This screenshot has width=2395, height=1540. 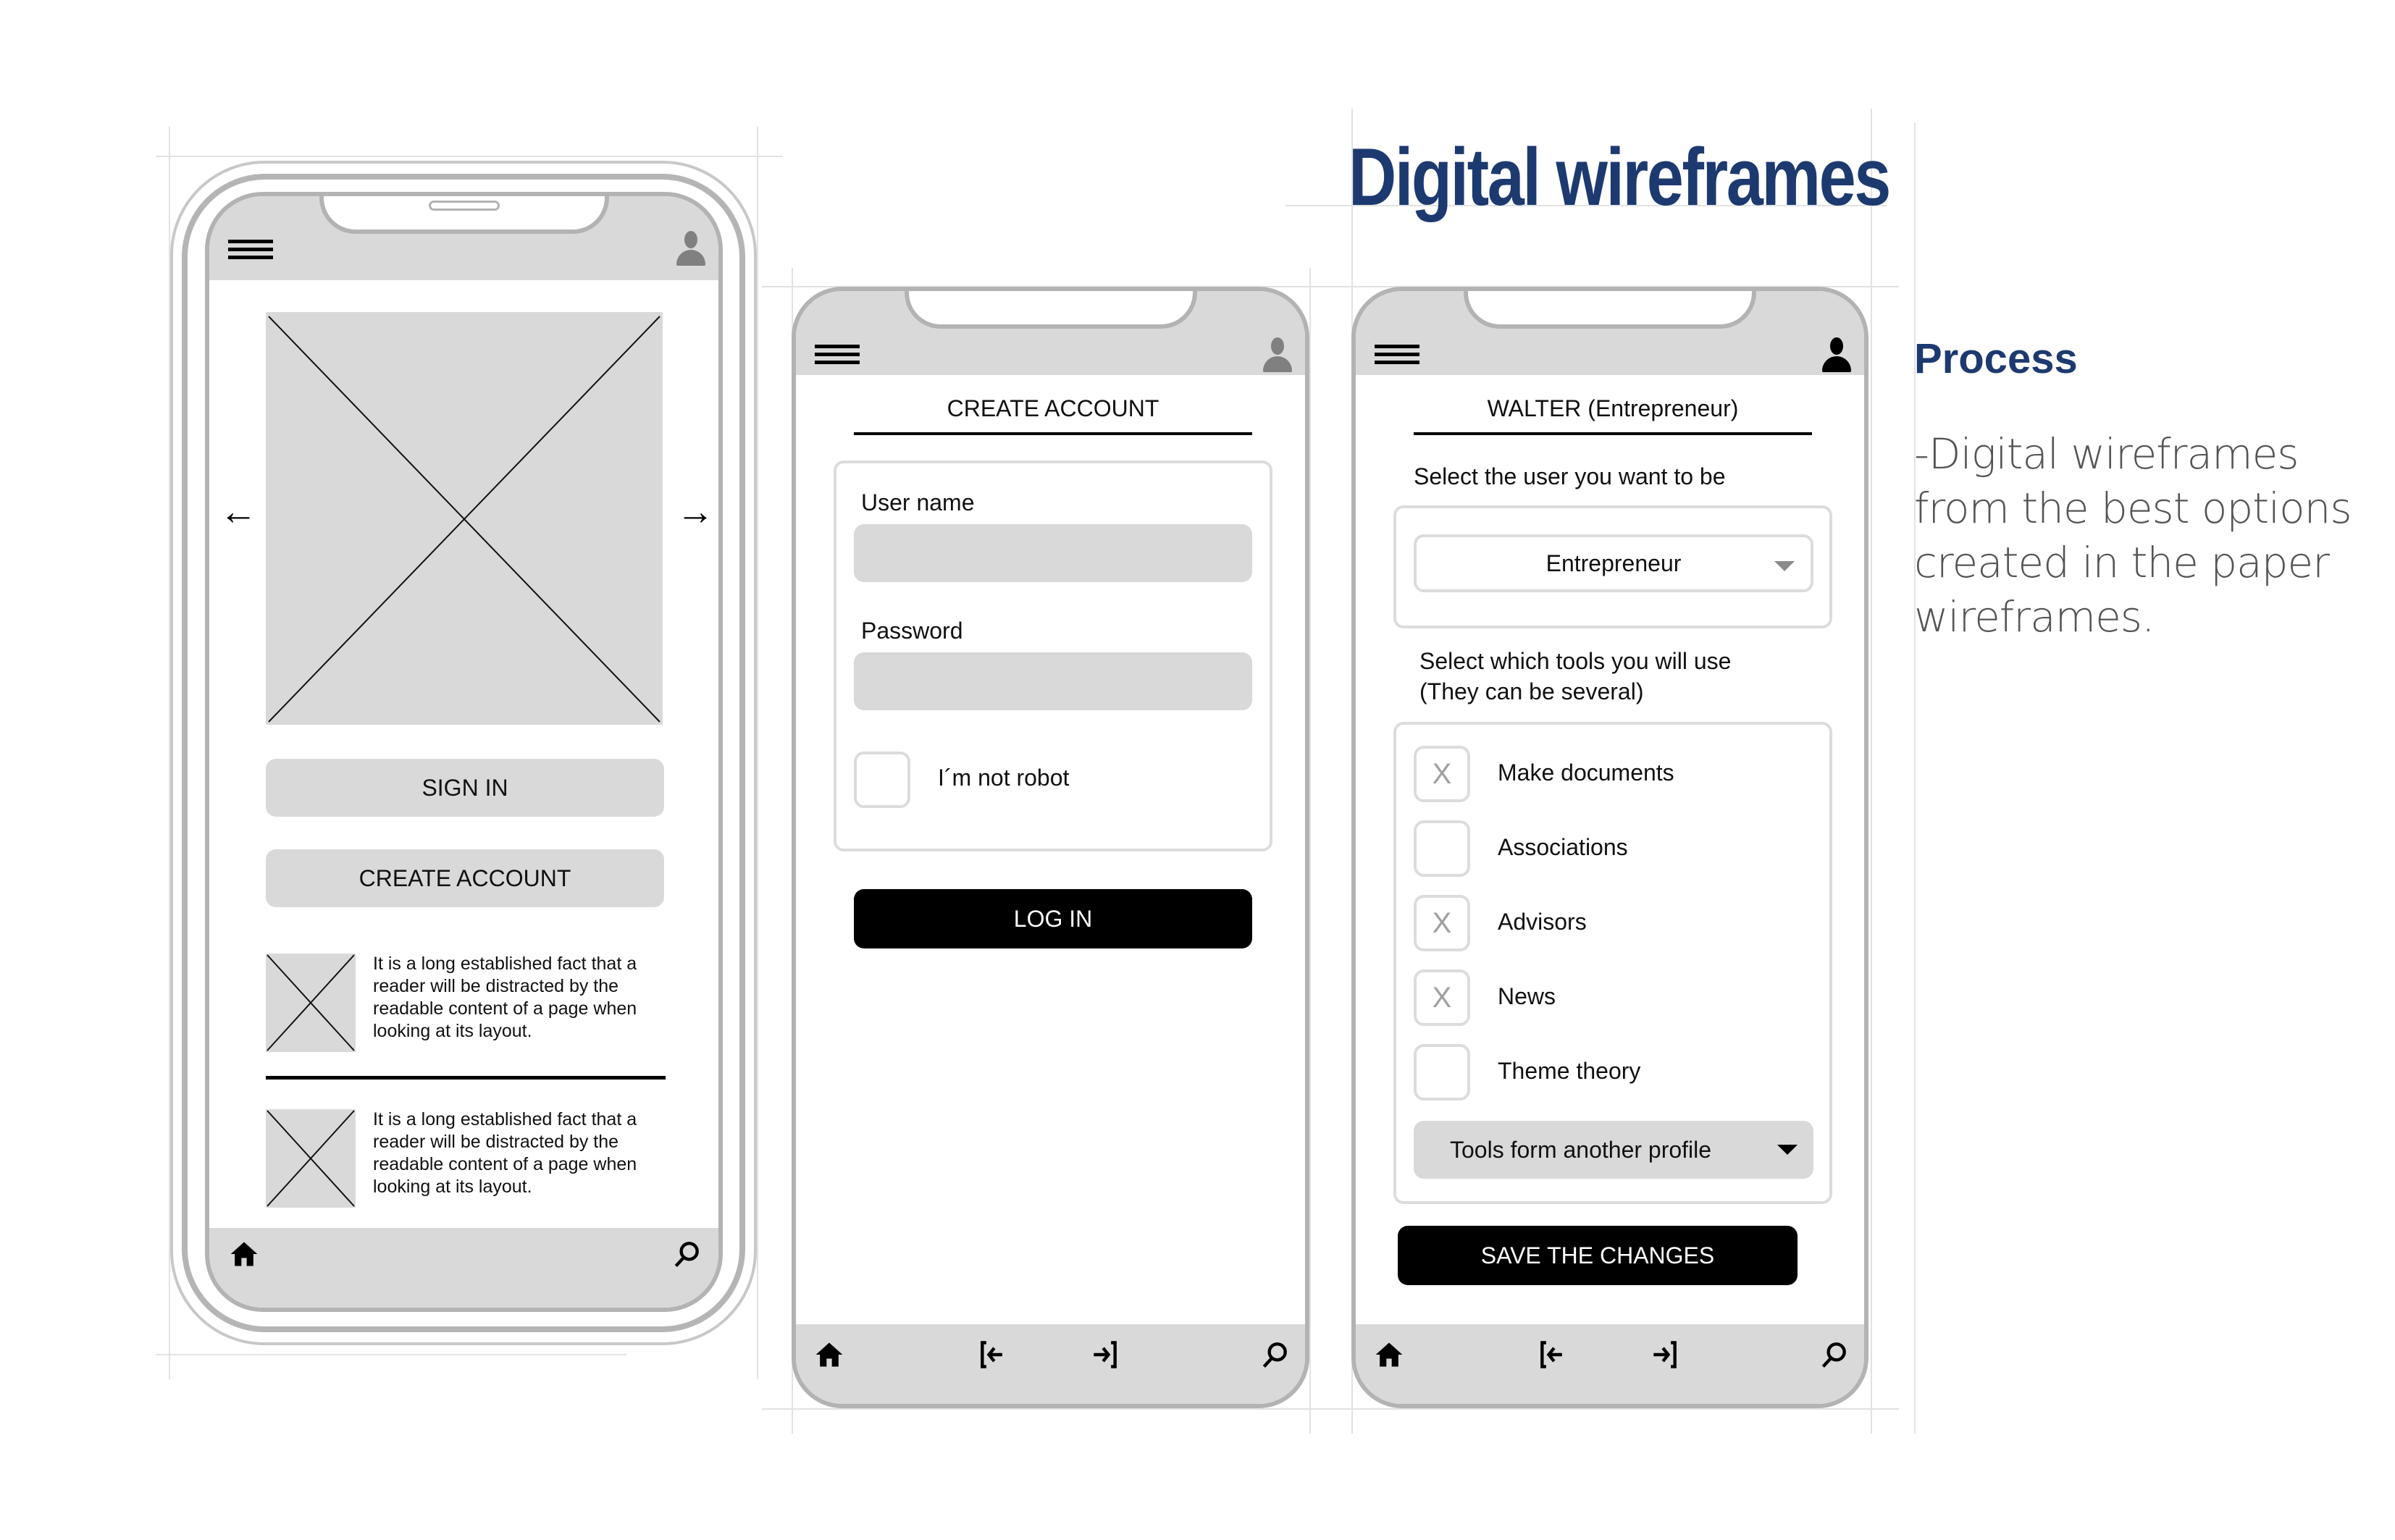 I want to click on user-type-select: Entrepreneur, so click(x=1613, y=563).